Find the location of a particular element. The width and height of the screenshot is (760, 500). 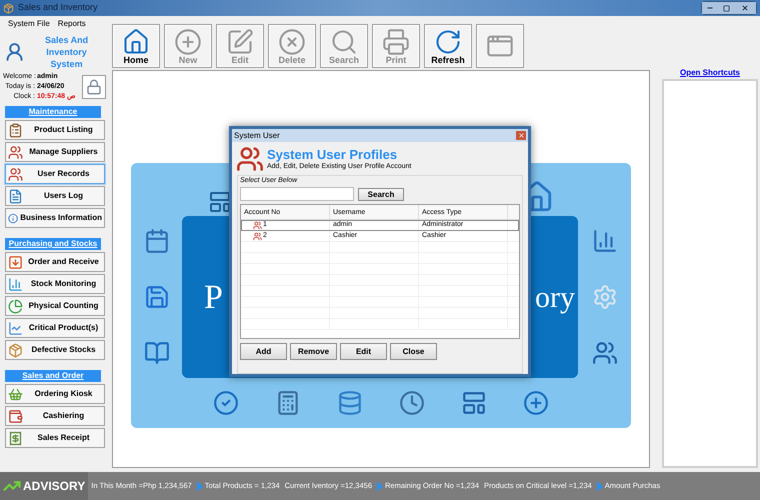

sidebar-item: Cashiering is located at coordinates (55, 416).